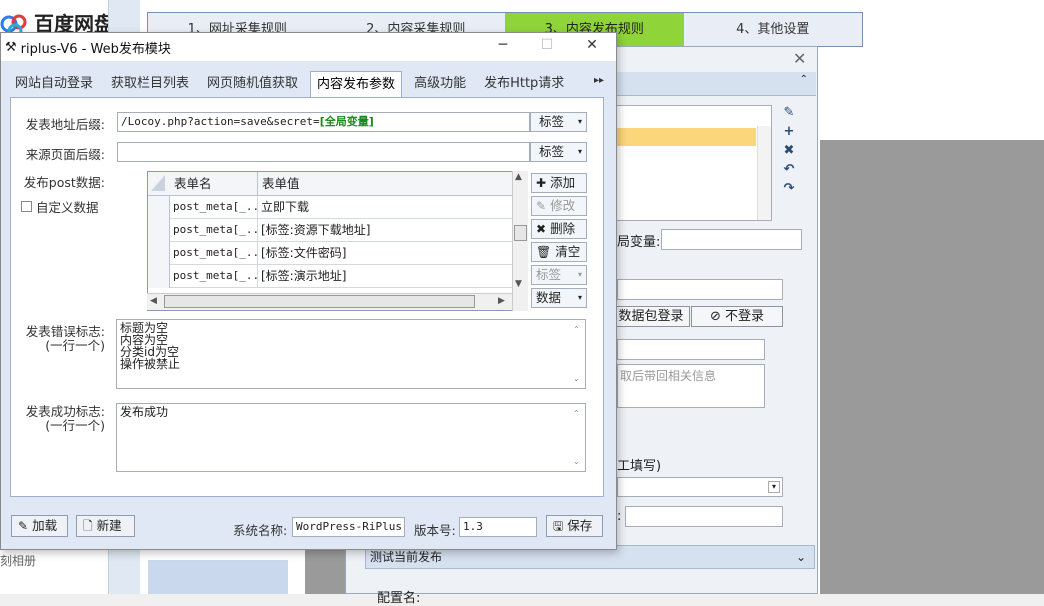 This screenshot has height=606, width=1044. What do you see at coordinates (619, 516) in the screenshot?
I see `colon-label: :` at bounding box center [619, 516].